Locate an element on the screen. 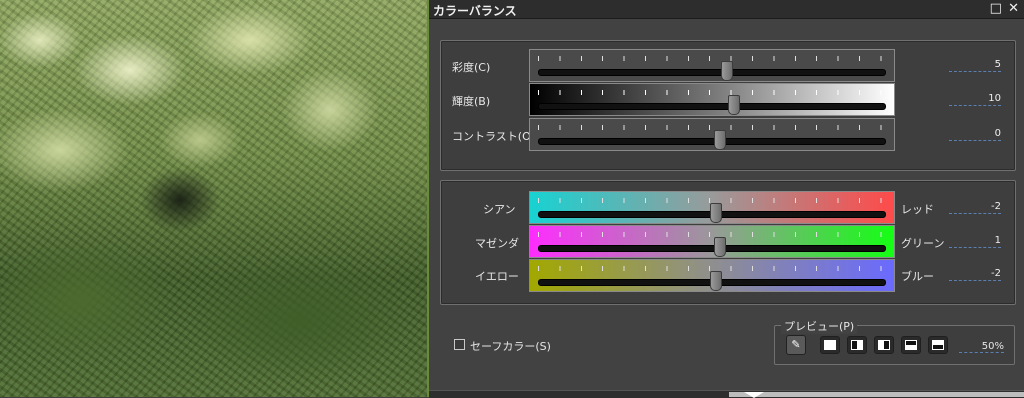 Image resolution: width=1024 pixels, height=398 pixels. magenta-green-slider is located at coordinates (712, 241).